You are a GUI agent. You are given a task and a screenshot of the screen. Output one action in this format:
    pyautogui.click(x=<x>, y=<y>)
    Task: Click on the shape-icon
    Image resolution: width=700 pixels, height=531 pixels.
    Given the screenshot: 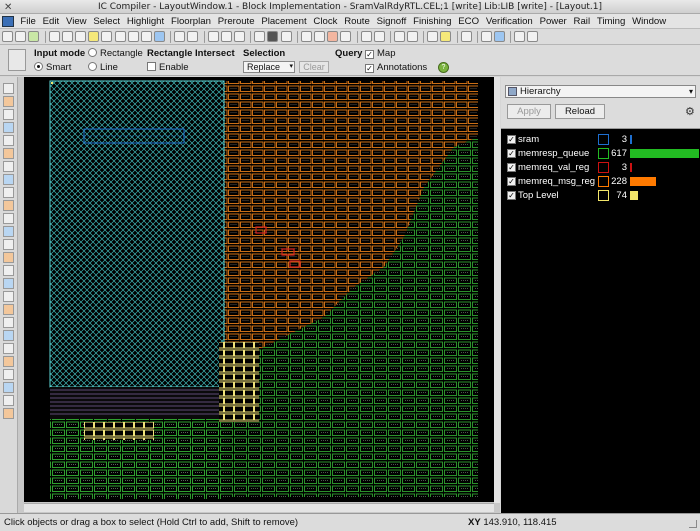 What is the action you would take?
    pyautogui.click(x=8, y=361)
    